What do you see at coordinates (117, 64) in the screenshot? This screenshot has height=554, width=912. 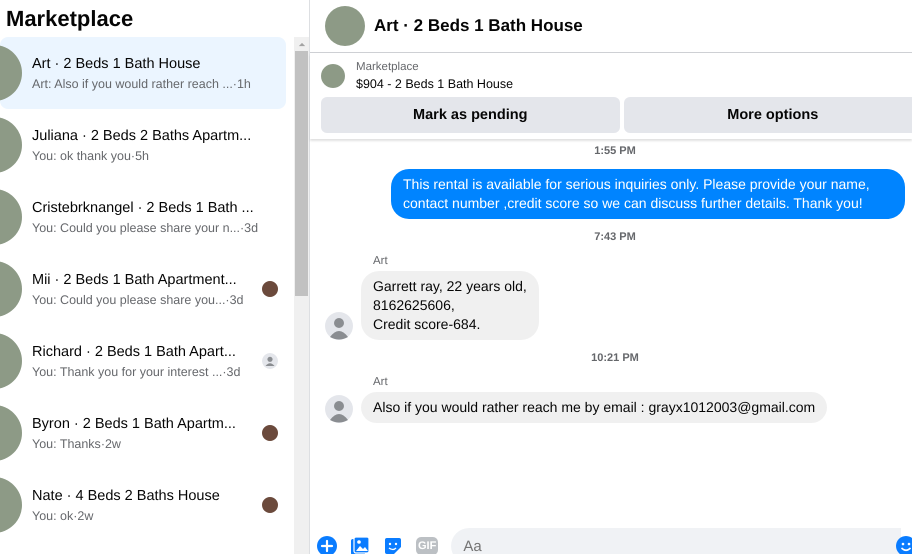 I see `conversation-name: Art · 2 Beds 1 Bath House` at bounding box center [117, 64].